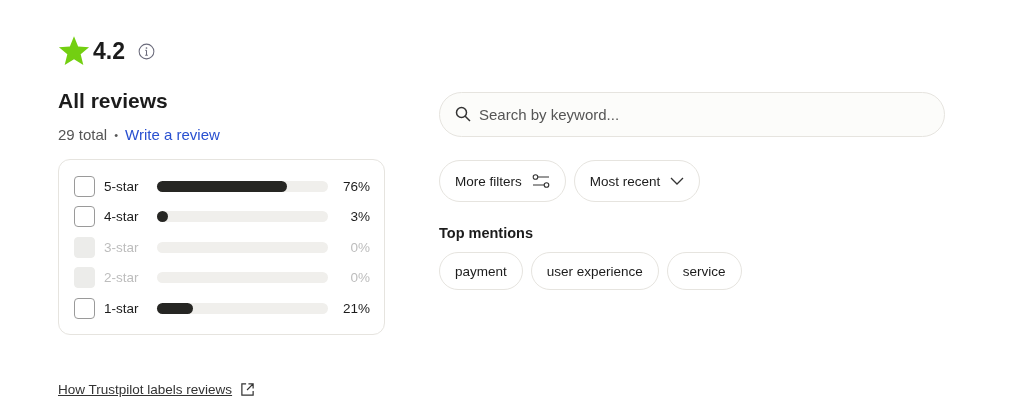  What do you see at coordinates (637, 181) in the screenshot?
I see `sort-dropdown: Most recent` at bounding box center [637, 181].